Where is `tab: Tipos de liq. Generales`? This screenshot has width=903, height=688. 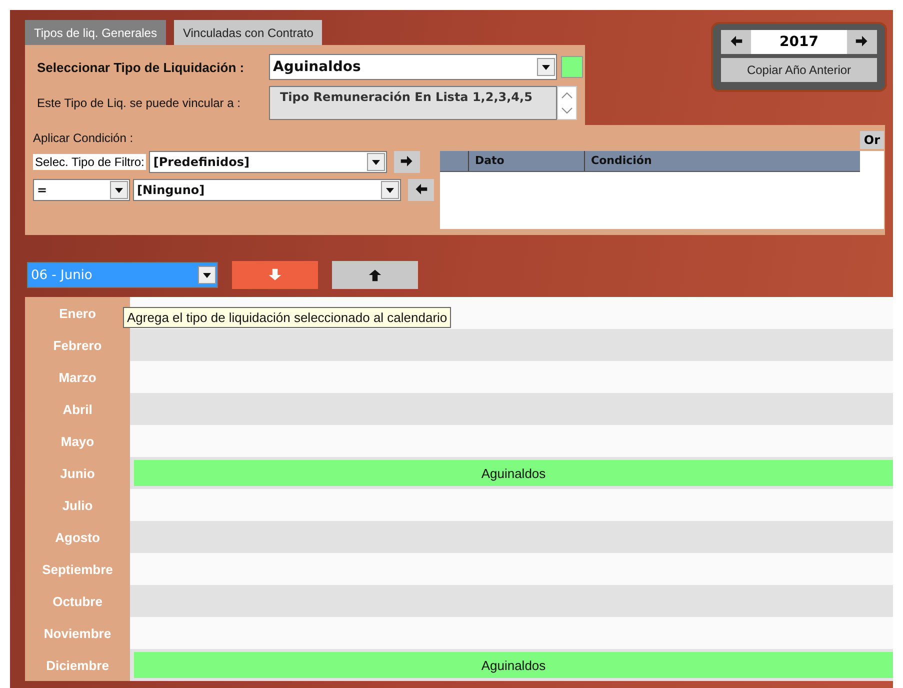 tab: Tipos de liq. Generales is located at coordinates (95, 32).